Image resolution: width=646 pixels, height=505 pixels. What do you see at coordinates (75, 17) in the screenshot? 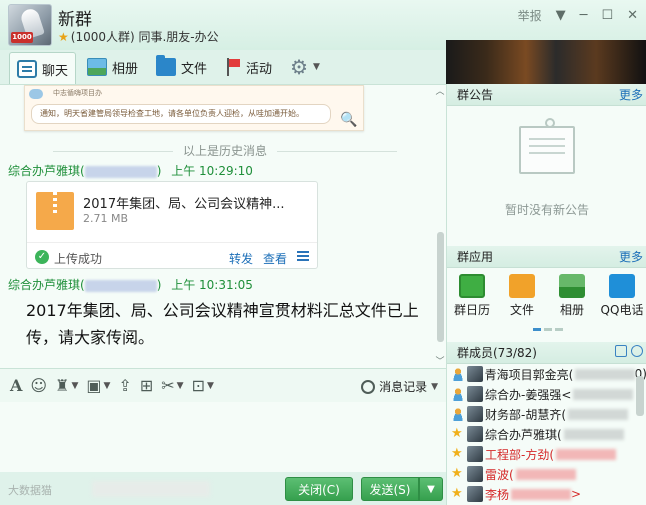
I see `group-name: 新群` at bounding box center [75, 17].